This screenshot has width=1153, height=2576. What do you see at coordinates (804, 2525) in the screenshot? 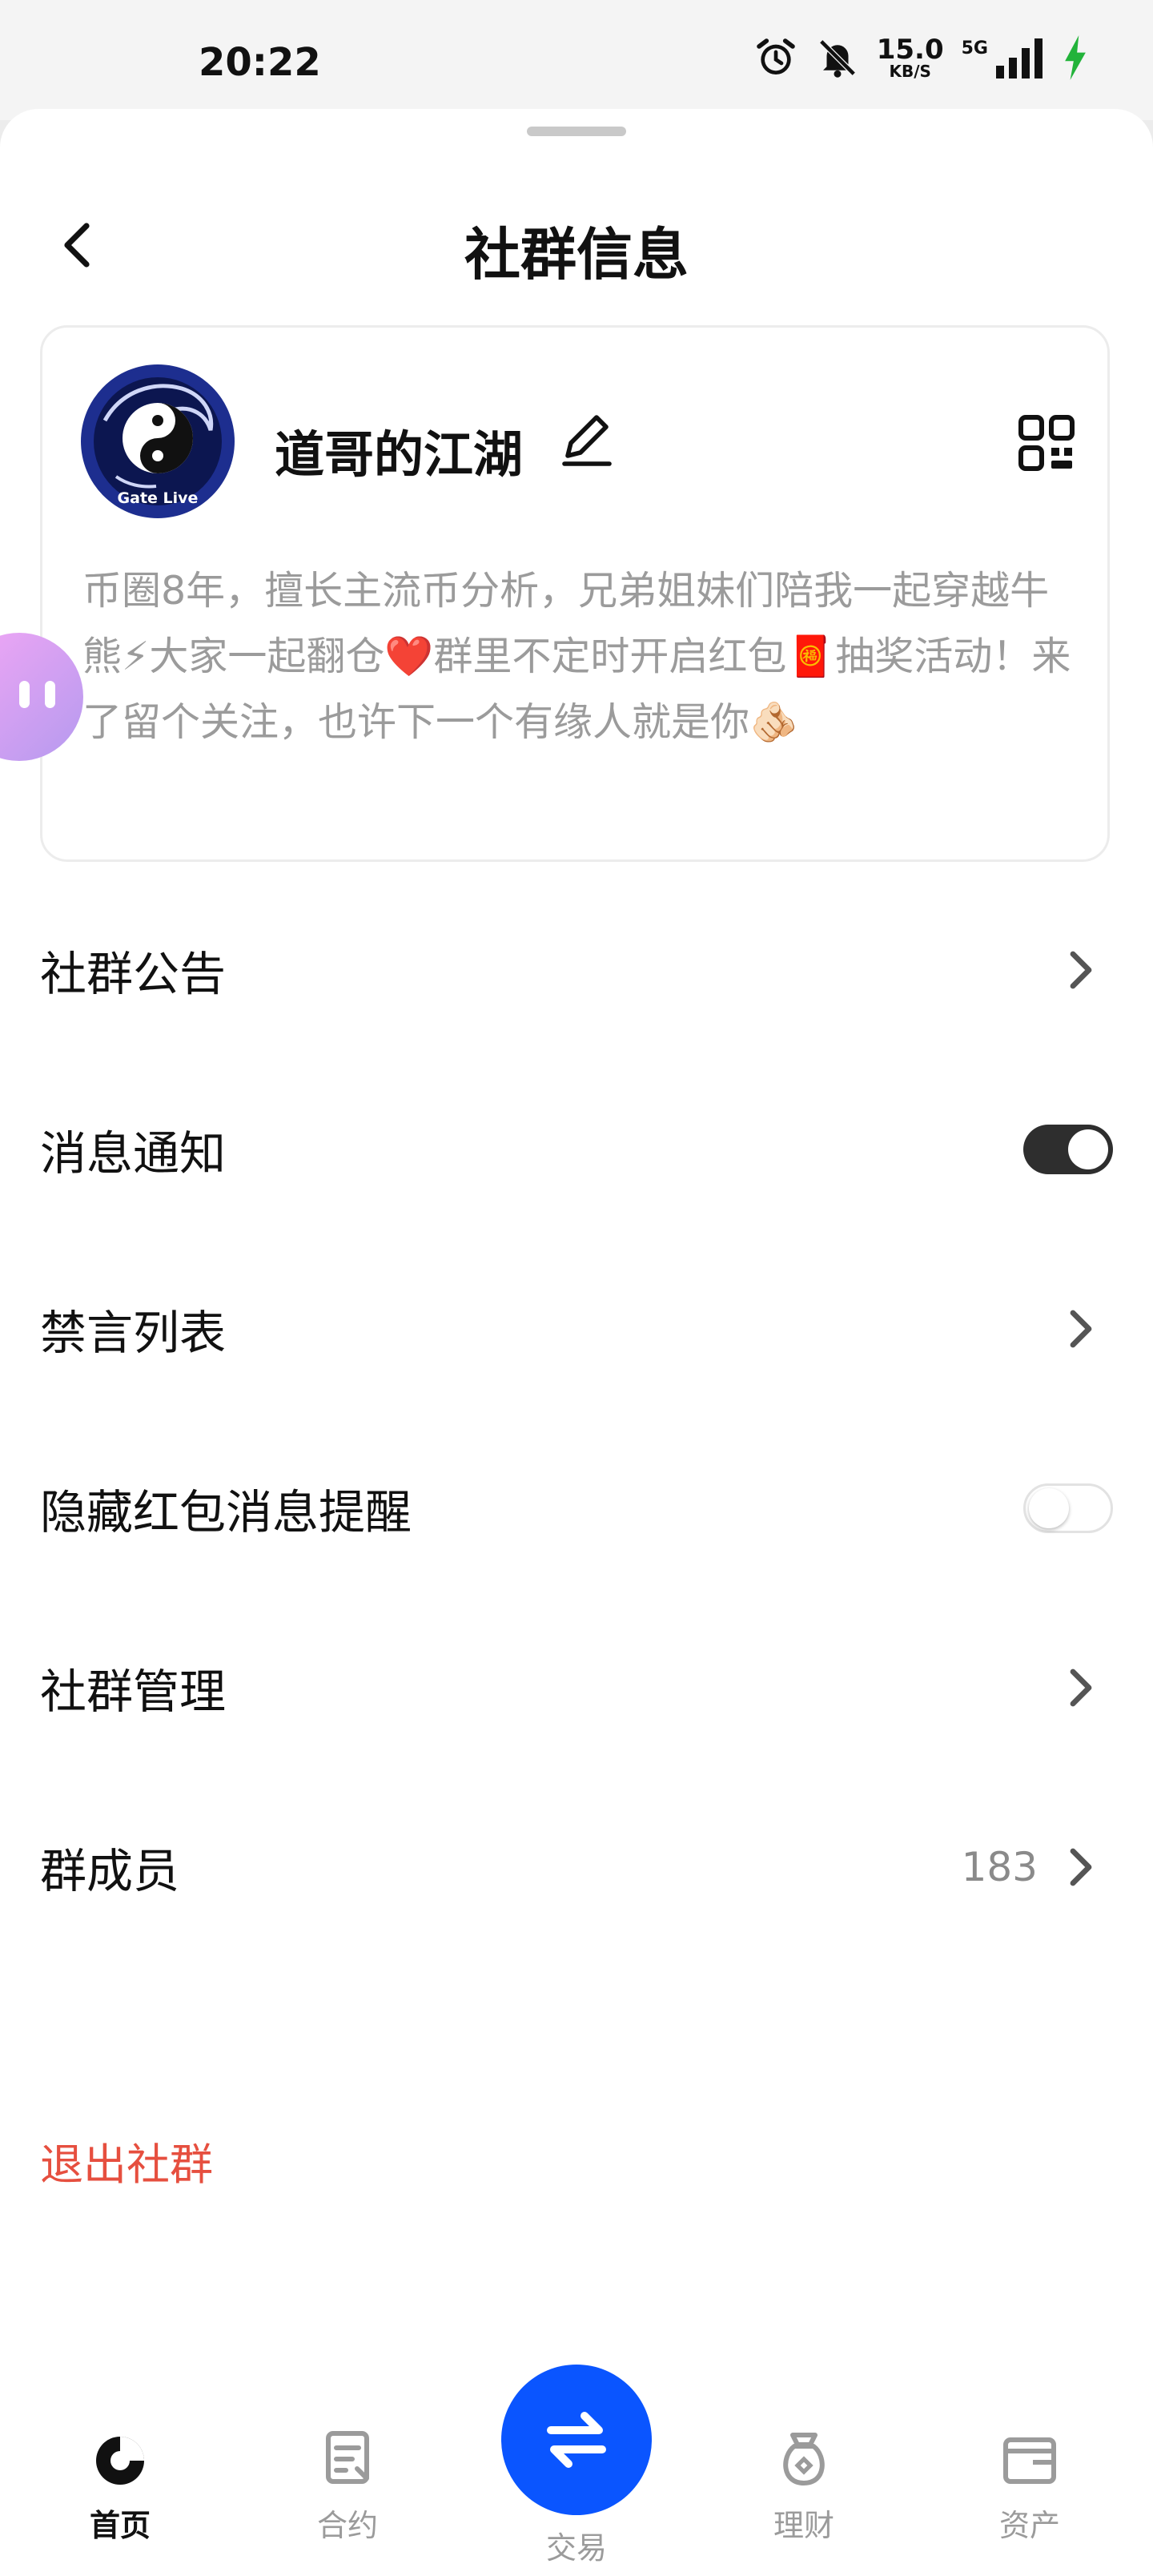
I see `tab-label: 理财` at bounding box center [804, 2525].